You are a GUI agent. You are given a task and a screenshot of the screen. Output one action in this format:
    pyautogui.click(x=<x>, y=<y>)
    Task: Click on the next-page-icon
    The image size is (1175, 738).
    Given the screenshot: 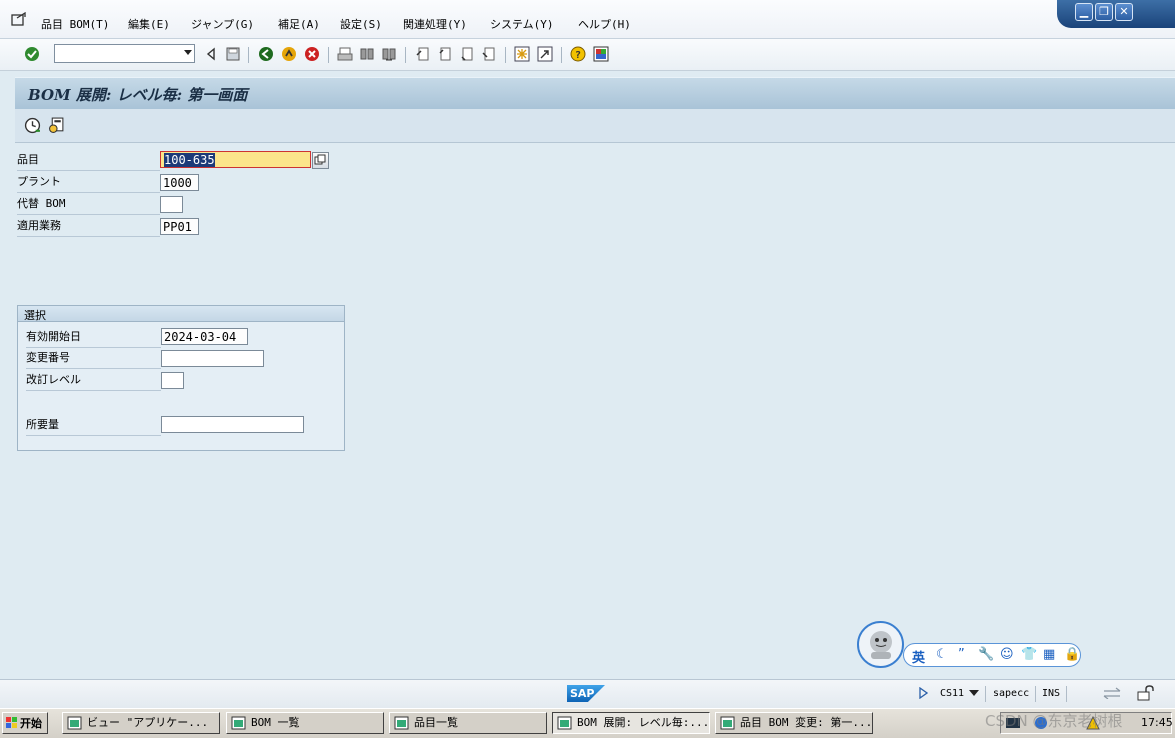 What is the action you would take?
    pyautogui.click(x=467, y=54)
    